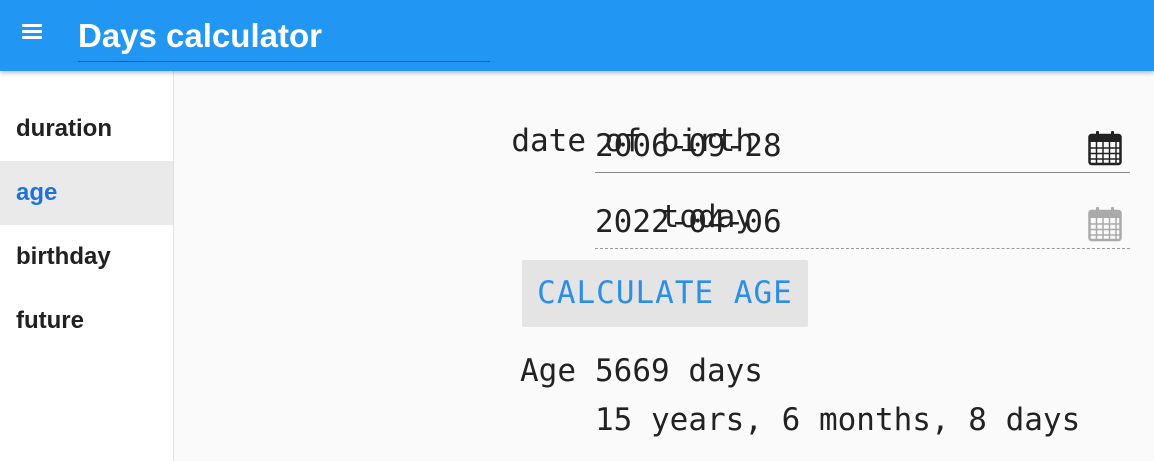  Describe the element at coordinates (86, 321) in the screenshot. I see `sidebar-item-future: future` at that location.